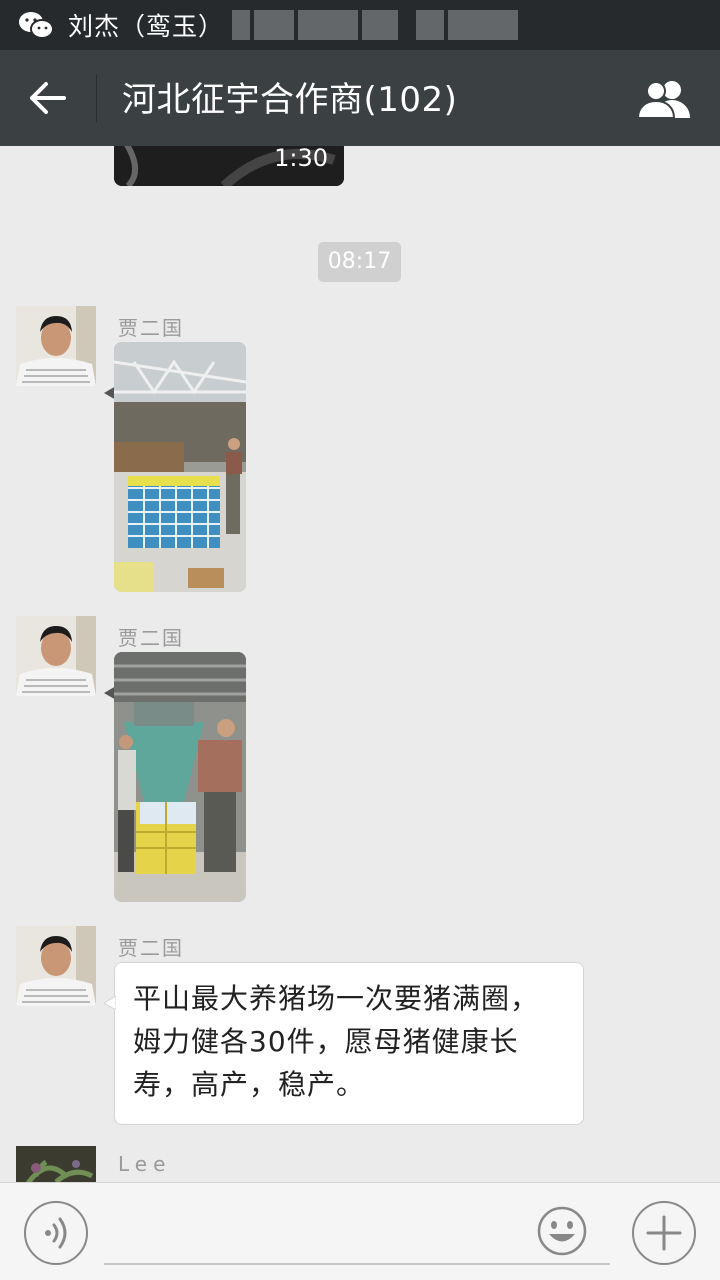  I want to click on video-message: 1:30, so click(229, 166).